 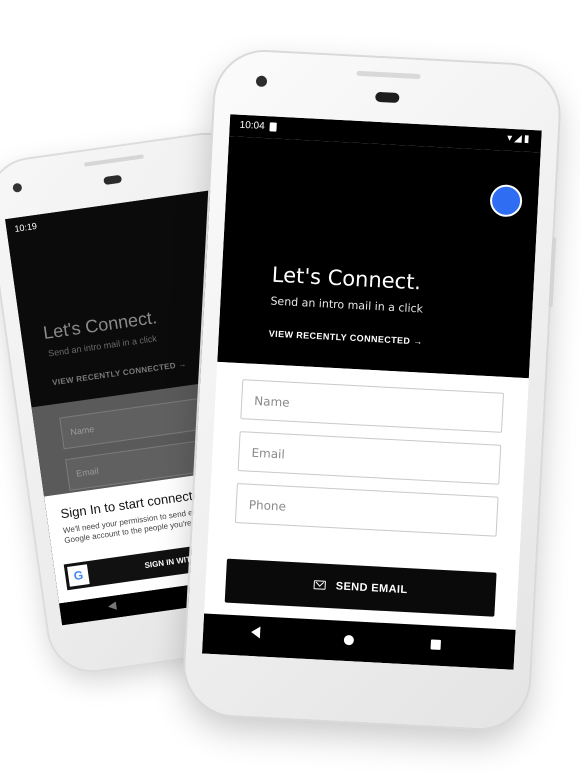 I want to click on send-email-label: SEND EMAIL, so click(x=371, y=588).